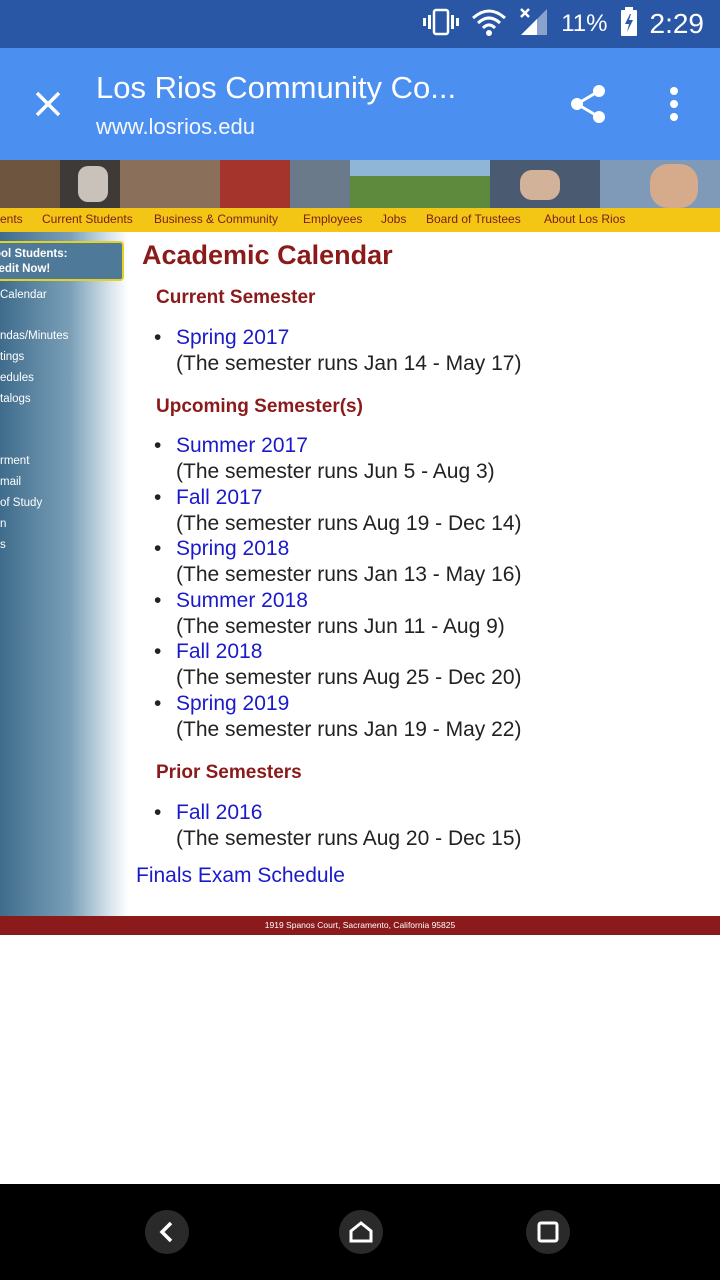 This screenshot has height=1280, width=720. What do you see at coordinates (3, 524) in the screenshot?
I see `sidebar-link-item-9: n` at bounding box center [3, 524].